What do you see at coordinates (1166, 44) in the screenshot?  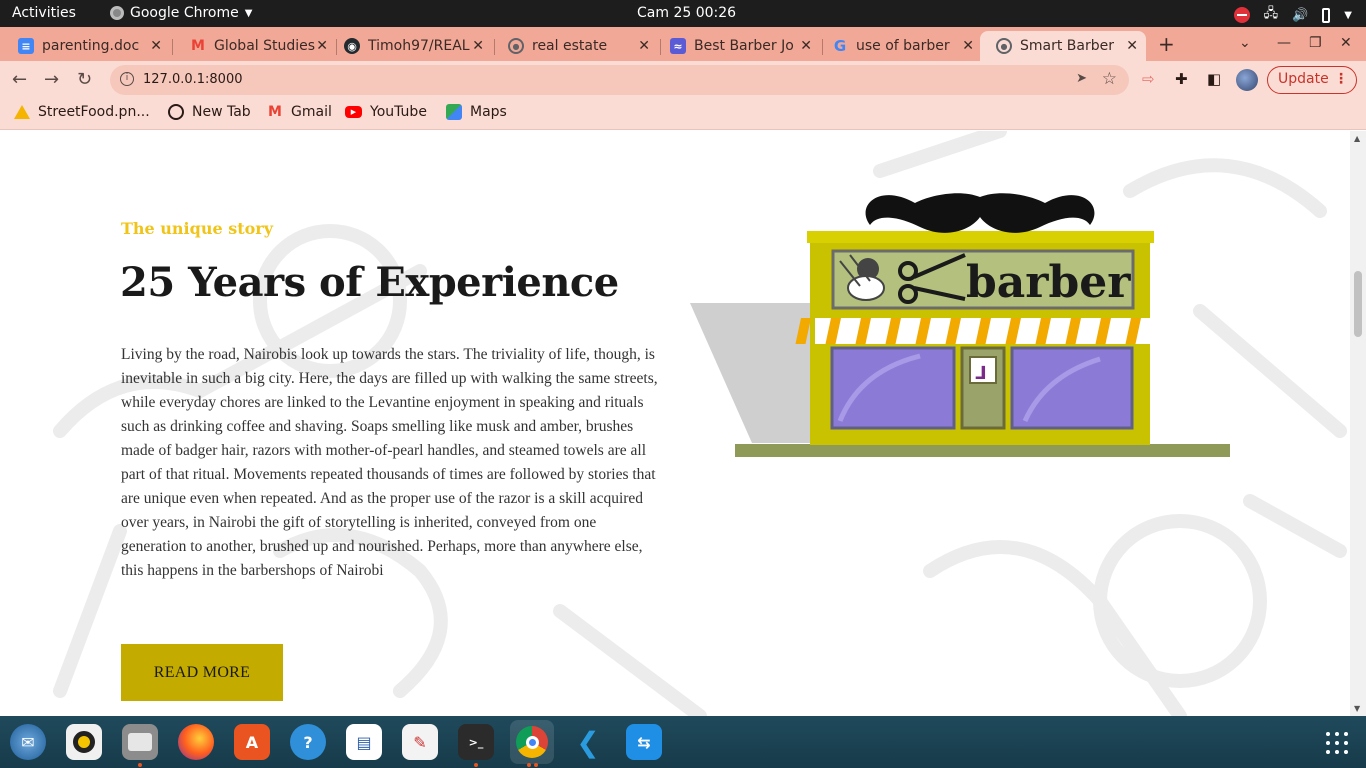 I see `new-tab-button: +` at bounding box center [1166, 44].